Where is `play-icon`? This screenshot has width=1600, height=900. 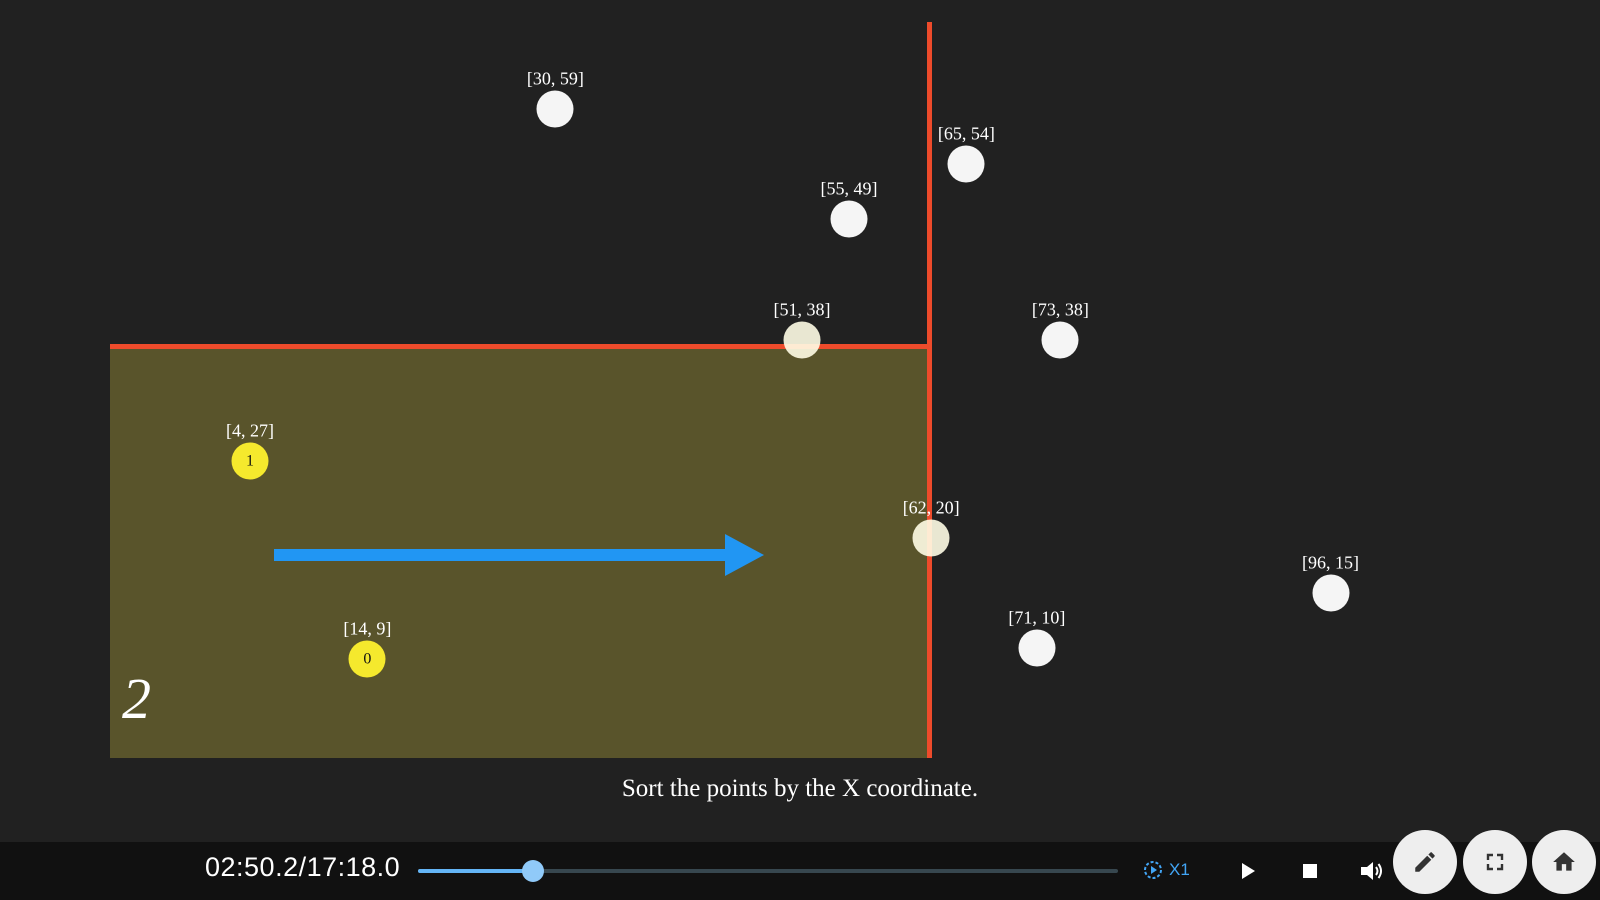 play-icon is located at coordinates (1248, 871).